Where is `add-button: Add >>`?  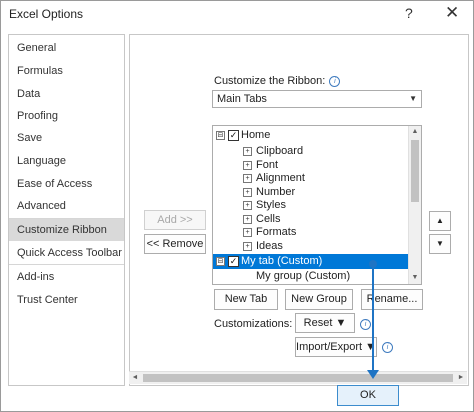 add-button: Add >> is located at coordinates (175, 220).